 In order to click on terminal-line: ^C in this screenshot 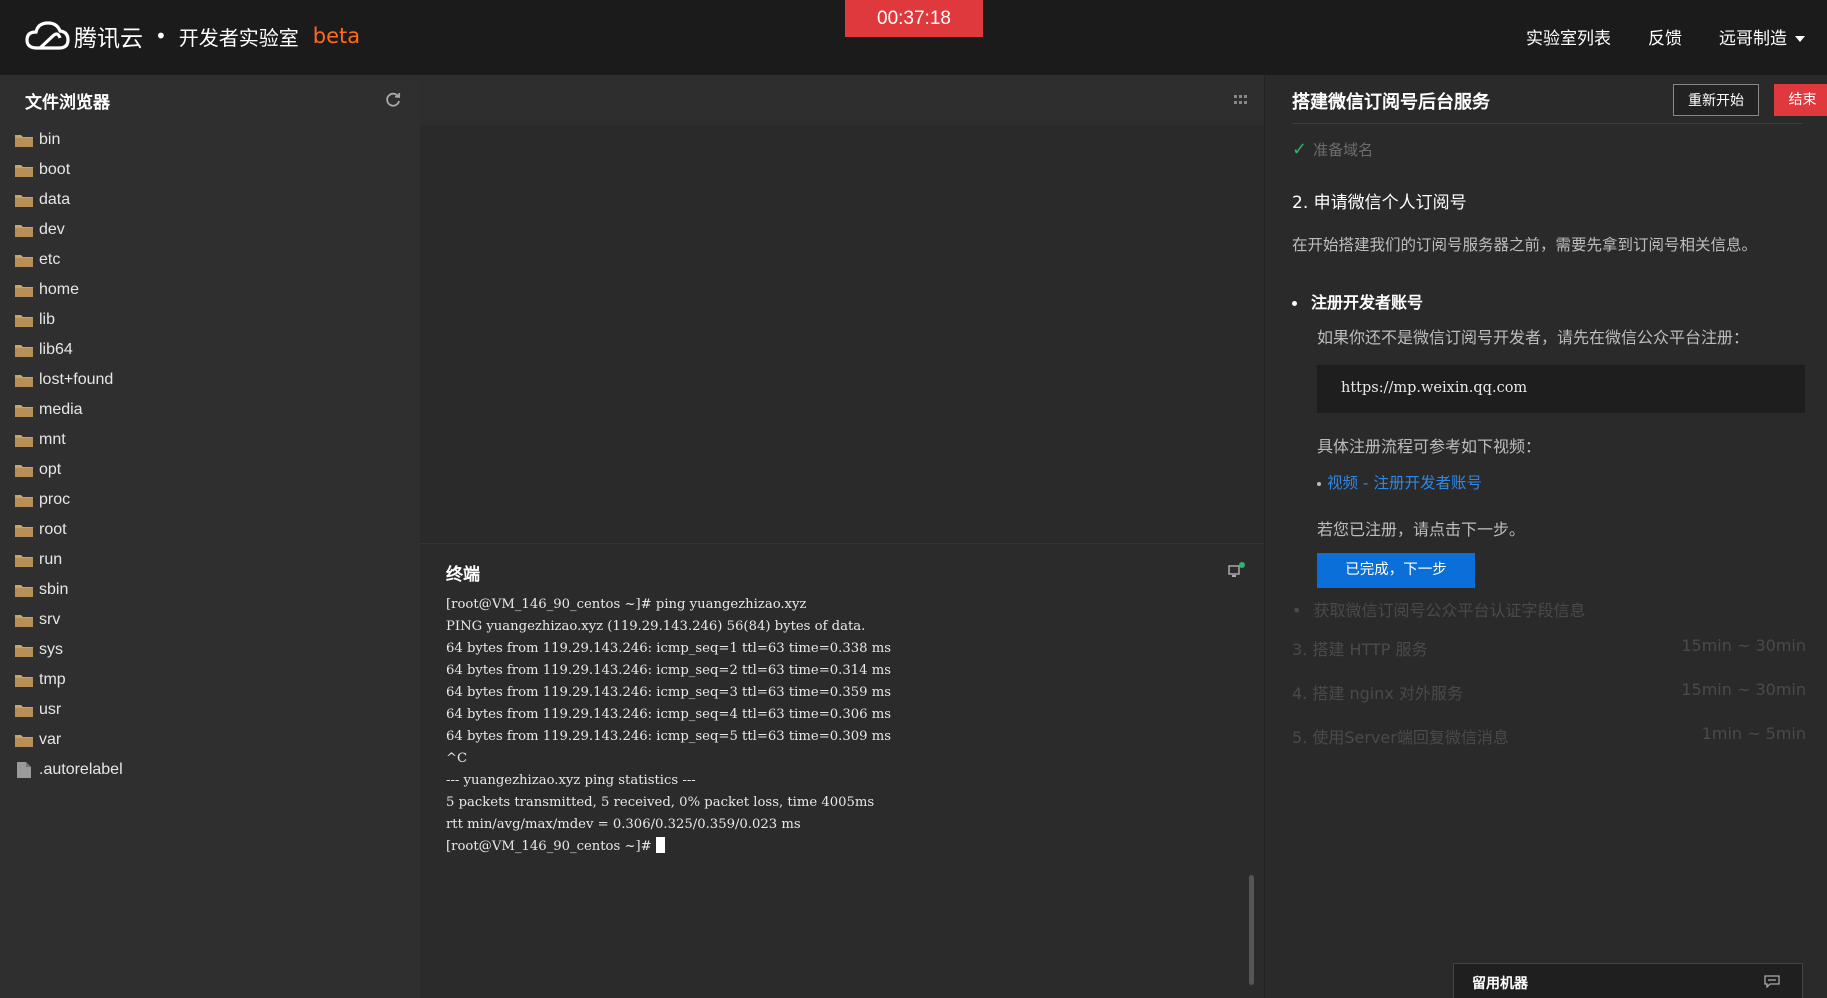, I will do `click(457, 758)`.